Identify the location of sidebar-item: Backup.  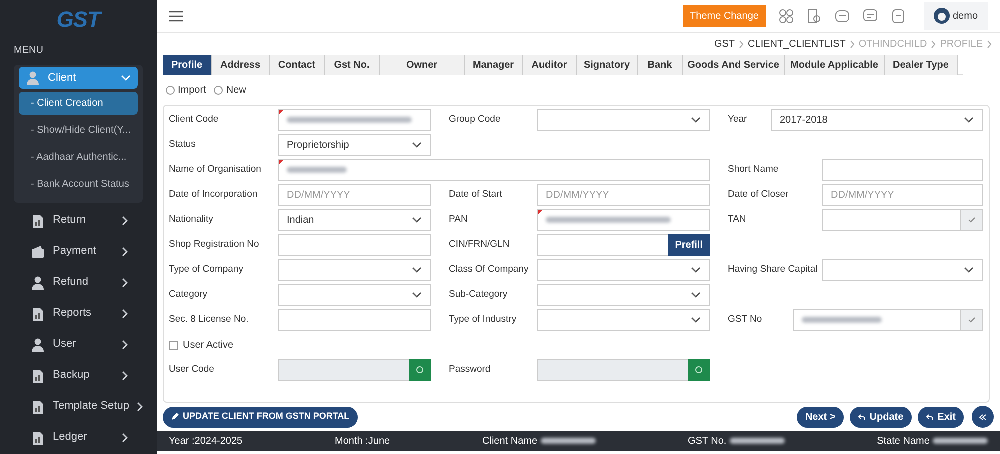
(79, 375).